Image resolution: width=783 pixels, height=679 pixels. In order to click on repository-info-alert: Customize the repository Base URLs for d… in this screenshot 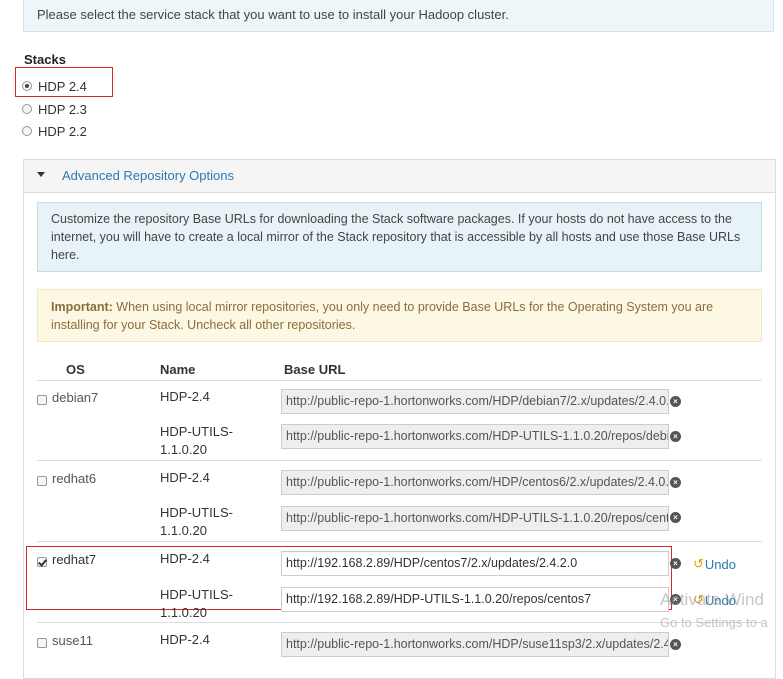, I will do `click(399, 237)`.